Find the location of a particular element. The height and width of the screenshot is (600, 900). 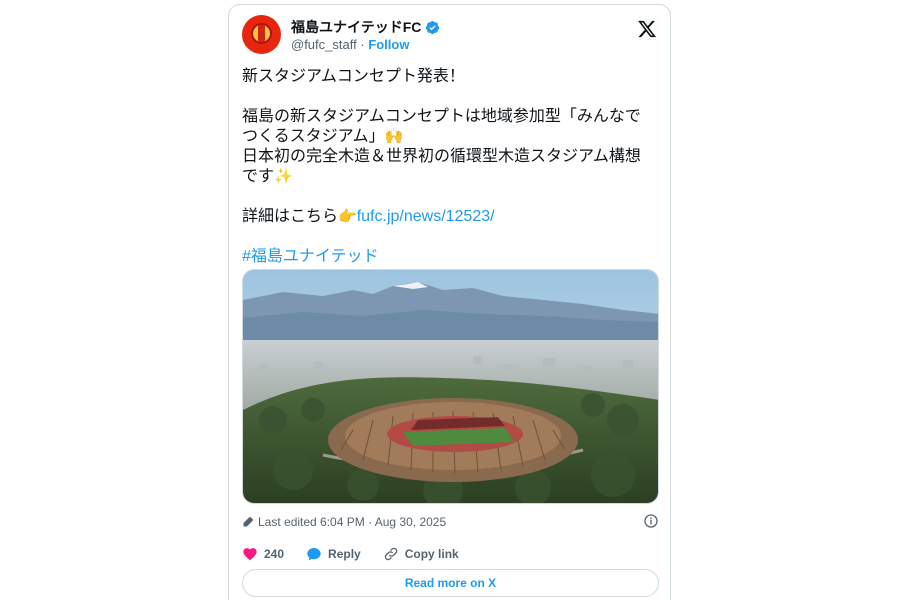

avatar is located at coordinates (261, 34).